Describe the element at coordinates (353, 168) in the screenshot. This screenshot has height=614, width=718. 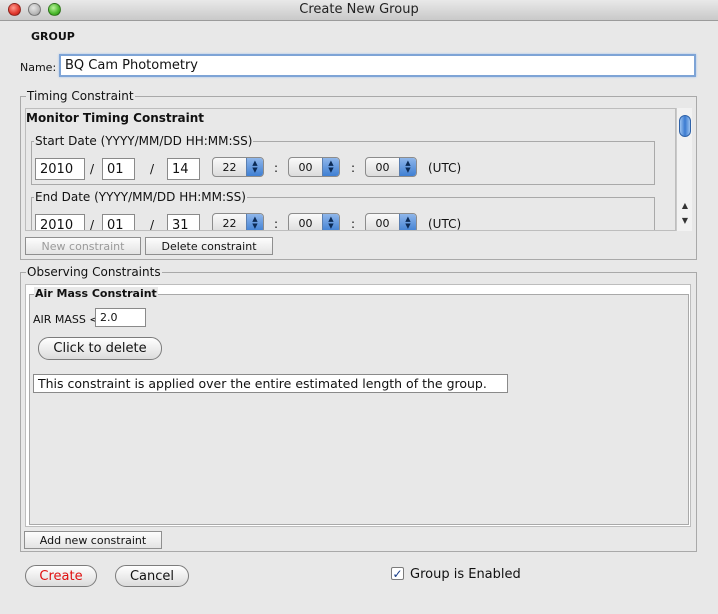
I see `start-colon-2: :` at that location.